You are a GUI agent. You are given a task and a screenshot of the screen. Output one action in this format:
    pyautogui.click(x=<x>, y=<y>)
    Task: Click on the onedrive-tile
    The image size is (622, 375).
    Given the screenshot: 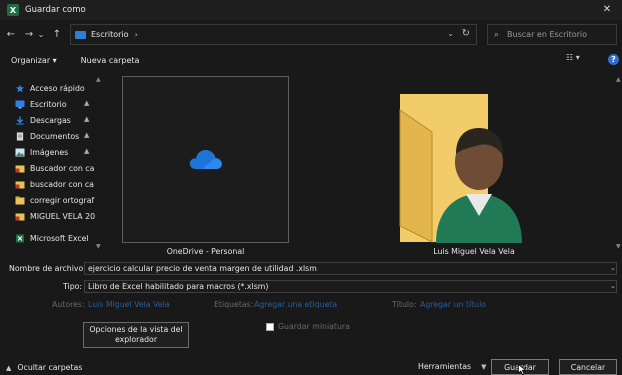 What is the action you would take?
    pyautogui.click(x=205, y=159)
    